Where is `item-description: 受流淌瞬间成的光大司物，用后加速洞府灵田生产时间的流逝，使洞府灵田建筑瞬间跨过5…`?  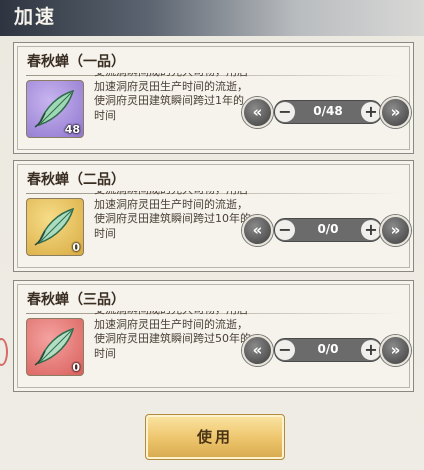 item-description: 受流淌瞬间成的光大司物，用后加速洞府灵田生产时间的流逝，使洞府灵田建筑瞬间跨过5… is located at coordinates (173, 348).